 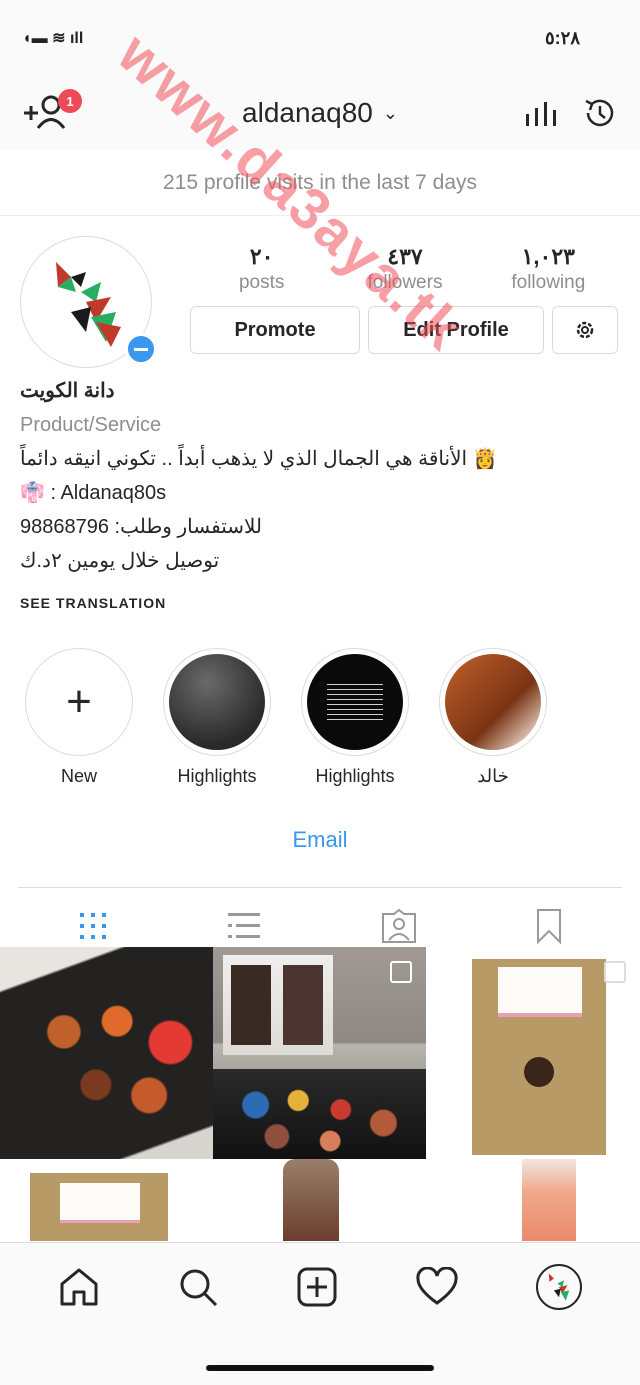 I want to click on insights-icon, so click(x=541, y=113).